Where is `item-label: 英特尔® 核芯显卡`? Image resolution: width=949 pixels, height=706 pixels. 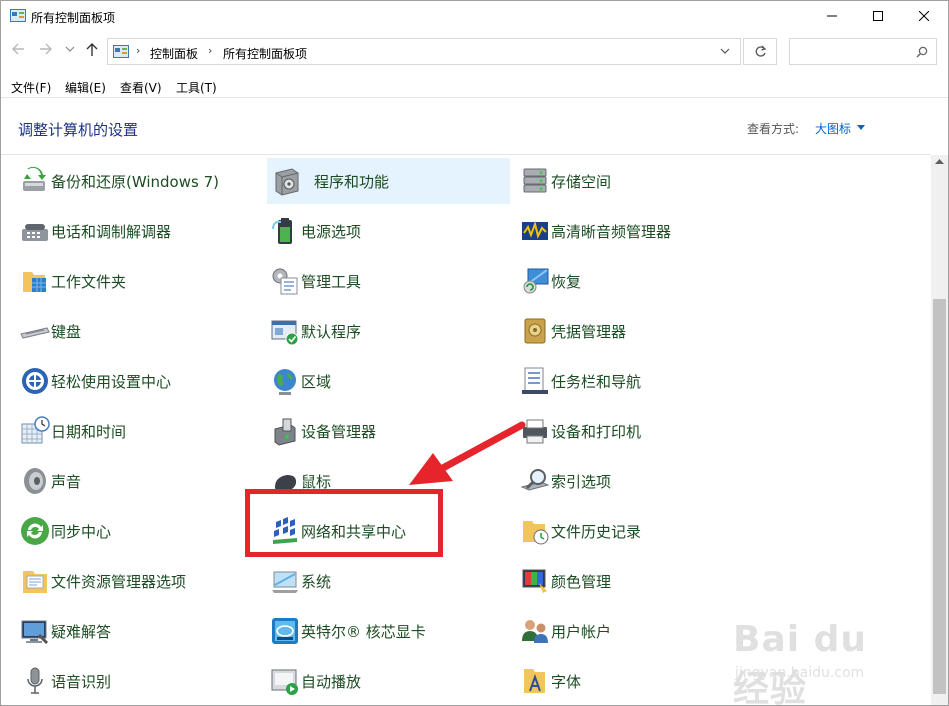
item-label: 英特尔® 核芯显卡 is located at coordinates (363, 632).